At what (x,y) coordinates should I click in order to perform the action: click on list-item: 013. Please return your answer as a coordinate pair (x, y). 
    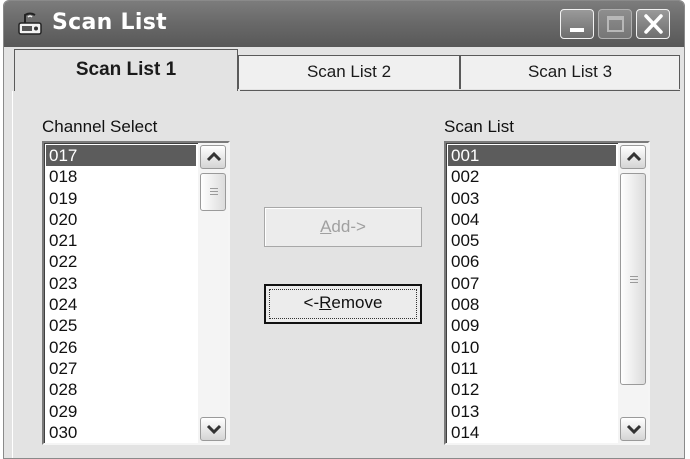
    Looking at the image, I should click on (532, 411).